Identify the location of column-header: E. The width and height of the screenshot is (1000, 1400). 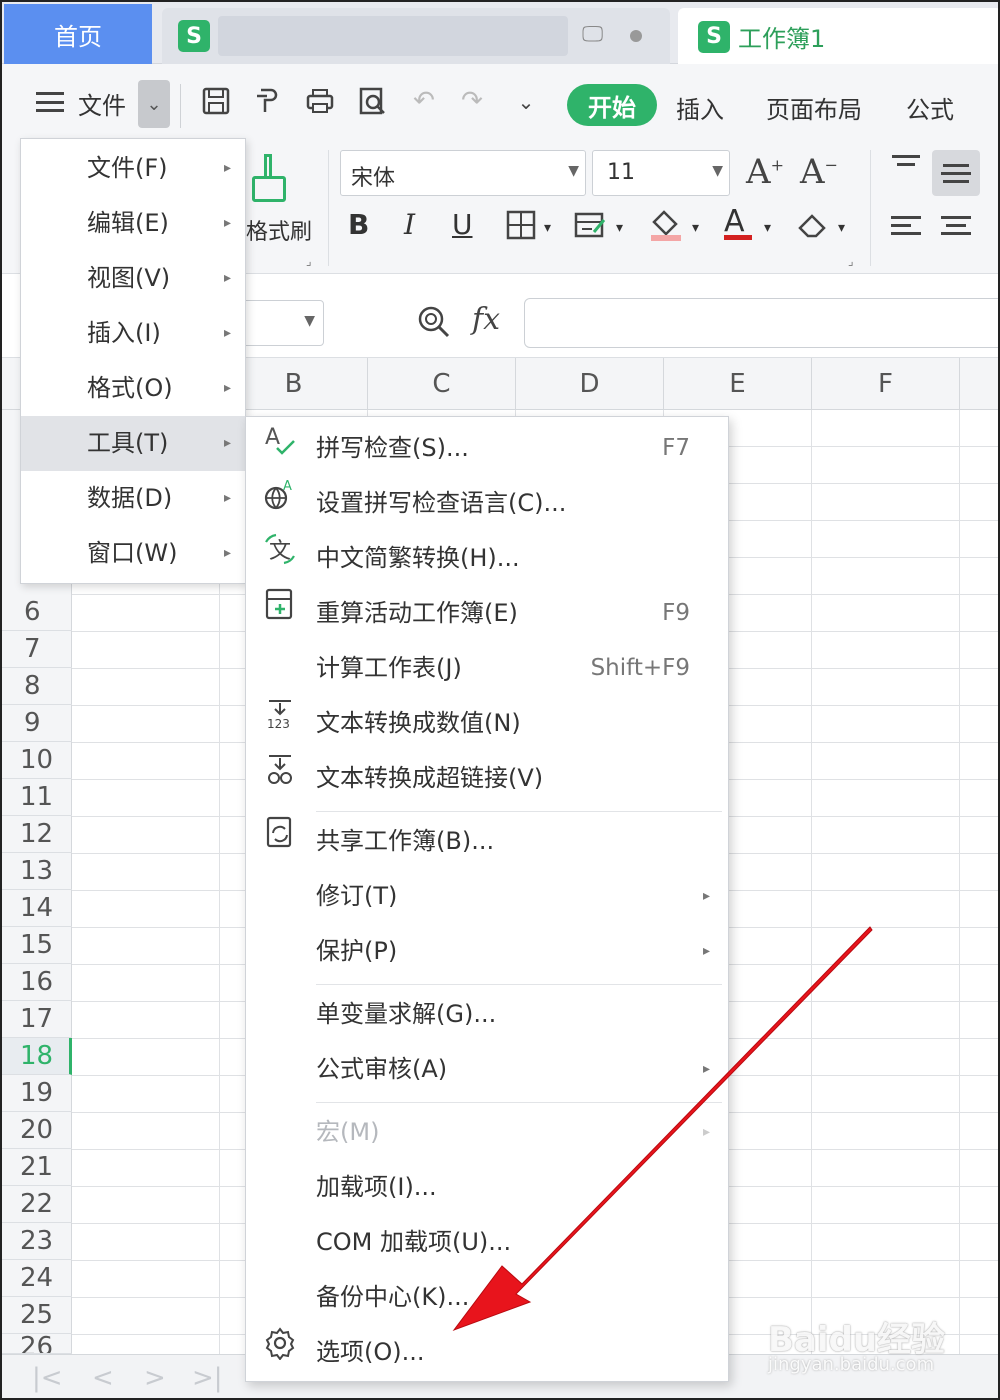
(738, 384).